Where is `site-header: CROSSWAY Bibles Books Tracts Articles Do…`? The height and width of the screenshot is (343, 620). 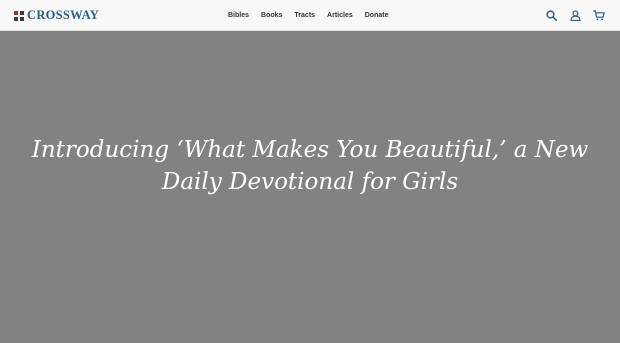
site-header: CROSSWAY Bibles Books Tracts Articles Do… is located at coordinates (310, 15).